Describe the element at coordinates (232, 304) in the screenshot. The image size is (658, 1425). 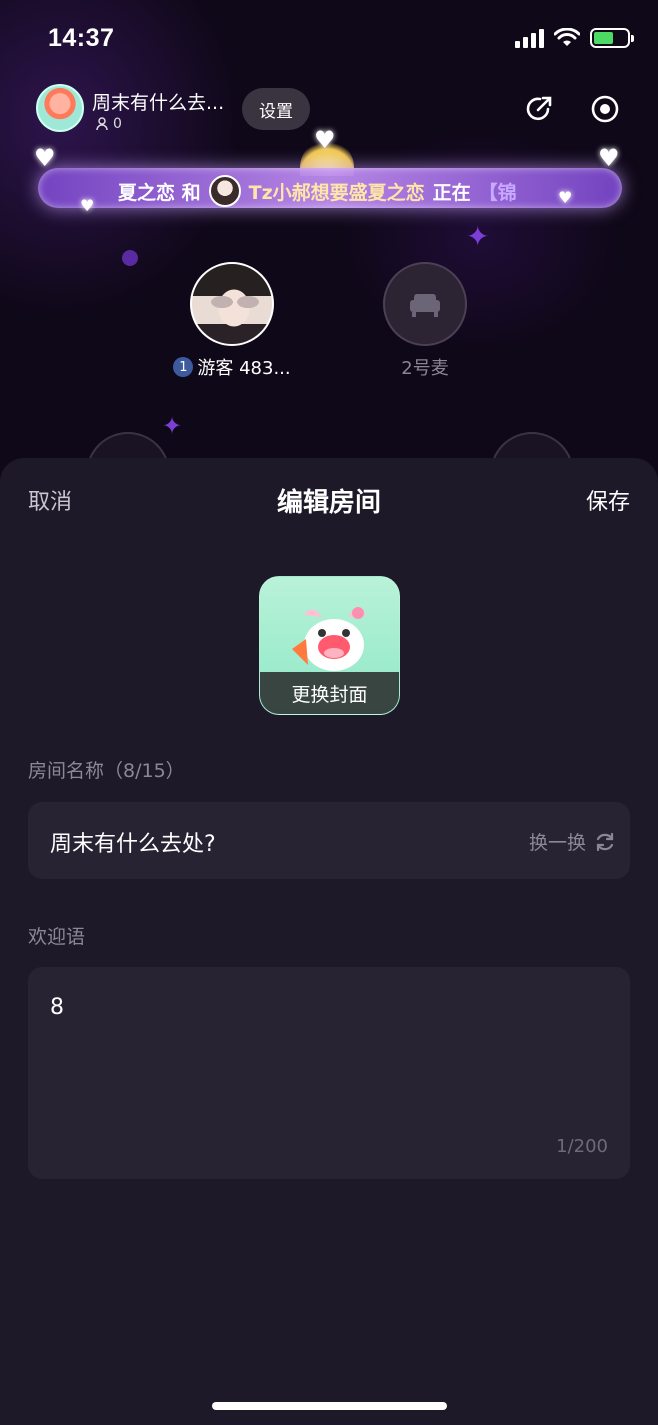
I see `mic-avatar` at that location.